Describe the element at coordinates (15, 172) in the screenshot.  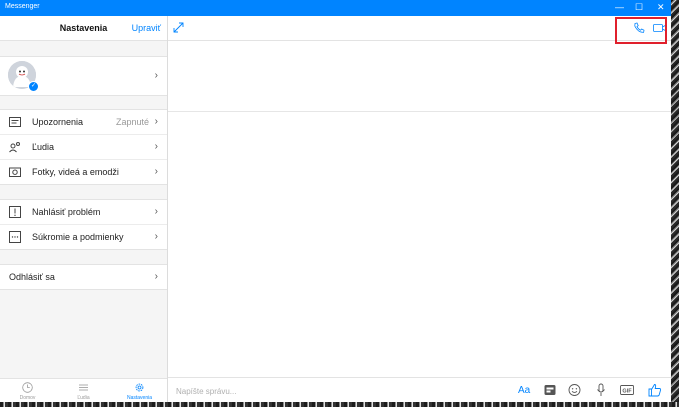
I see `photo-icon` at that location.